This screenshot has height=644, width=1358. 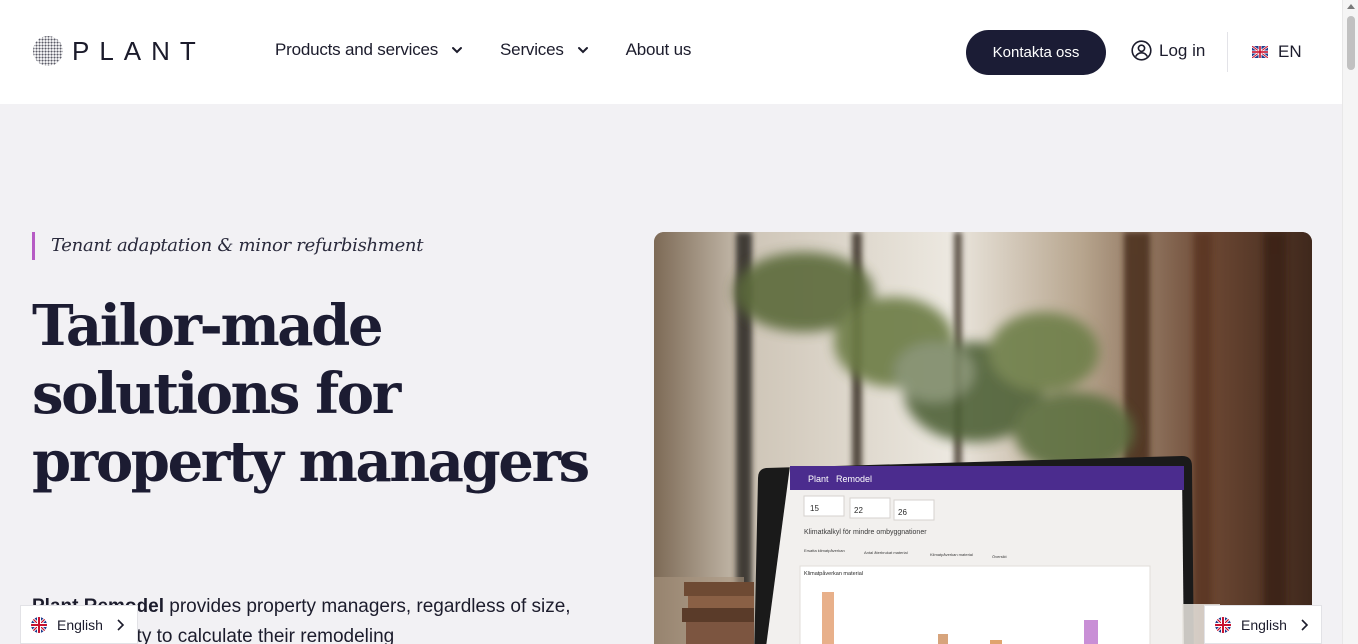 I want to click on screen-tab-2: Antal återbrukat material, so click(x=886, y=552).